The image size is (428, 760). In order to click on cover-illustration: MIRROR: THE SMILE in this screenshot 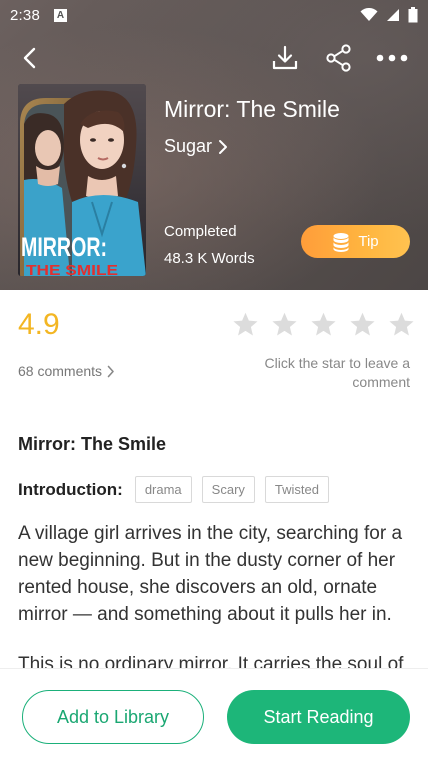, I will do `click(82, 180)`.